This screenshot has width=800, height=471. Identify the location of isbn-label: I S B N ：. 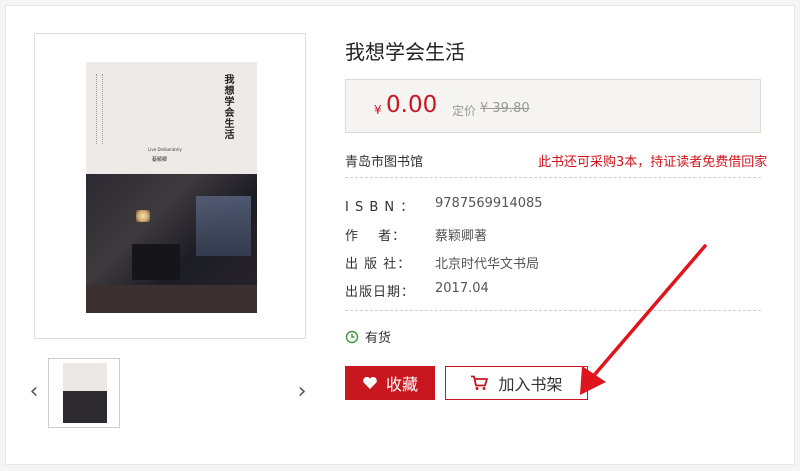
(380, 207).